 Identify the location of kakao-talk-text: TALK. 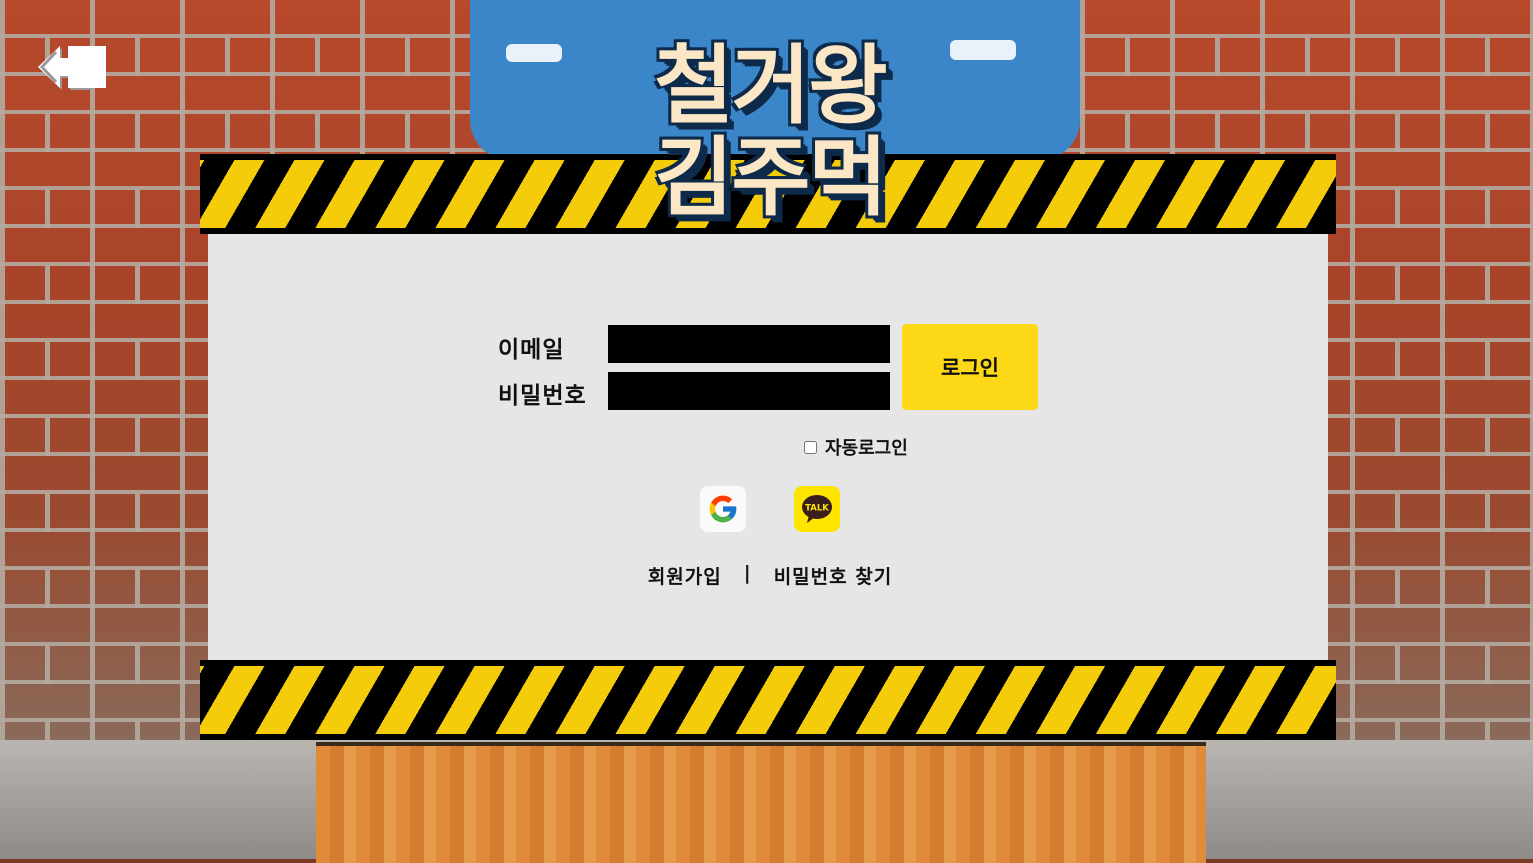
(817, 509).